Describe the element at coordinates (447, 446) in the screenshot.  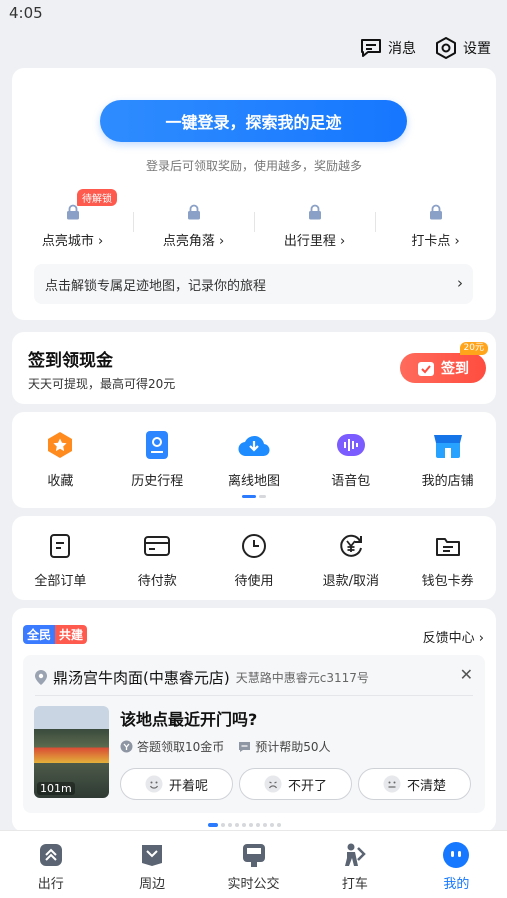
I see `shop-icon` at that location.